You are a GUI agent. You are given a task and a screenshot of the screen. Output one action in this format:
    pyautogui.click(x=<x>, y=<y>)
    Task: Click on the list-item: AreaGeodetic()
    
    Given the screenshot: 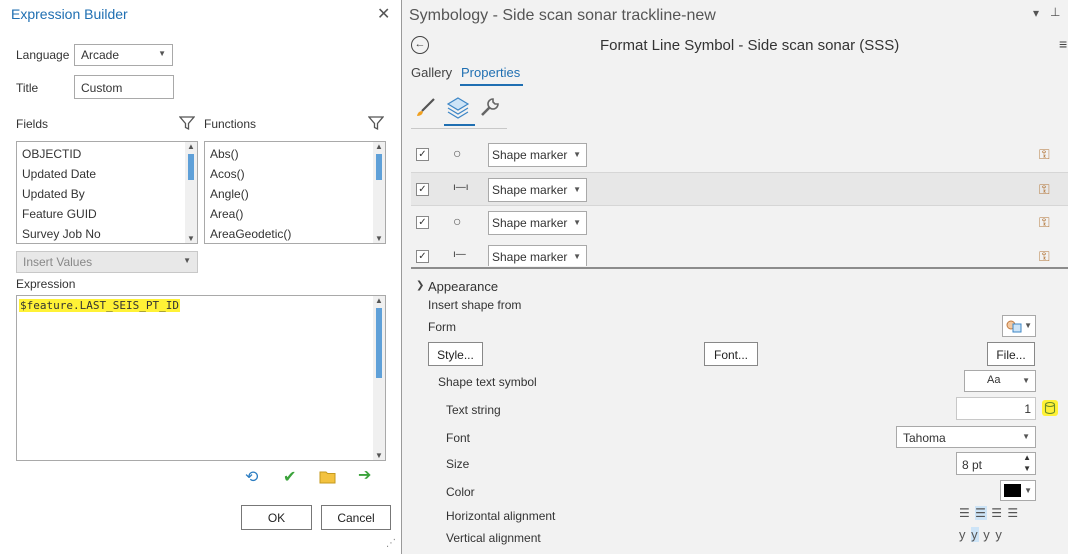 What is the action you would take?
    pyautogui.click(x=250, y=234)
    